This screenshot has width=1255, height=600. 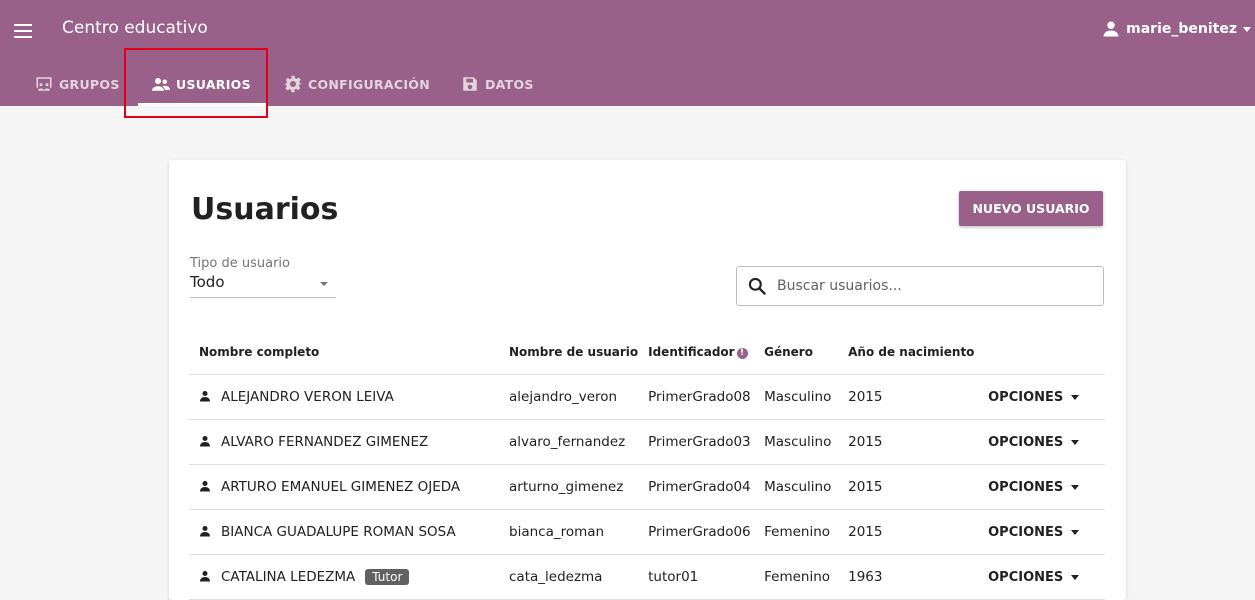 What do you see at coordinates (324, 284) in the screenshot?
I see `dropdown-arrow-icon` at bounding box center [324, 284].